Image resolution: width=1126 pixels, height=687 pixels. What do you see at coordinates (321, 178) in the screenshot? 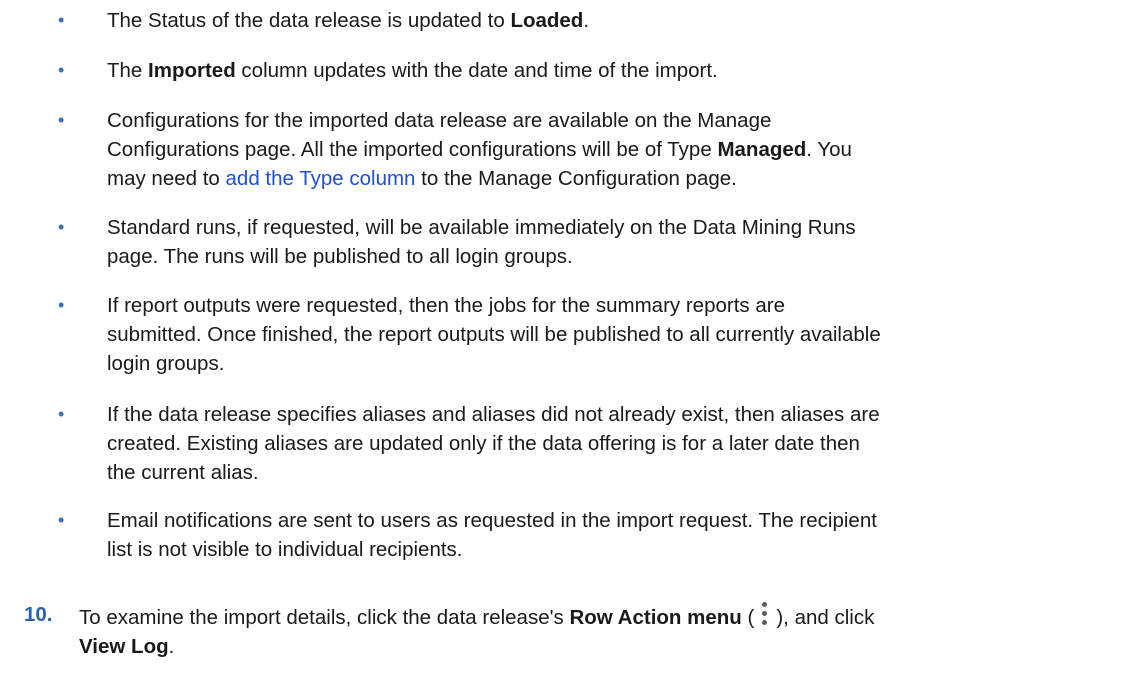
I see `add-type-column-link: add the Type column` at bounding box center [321, 178].